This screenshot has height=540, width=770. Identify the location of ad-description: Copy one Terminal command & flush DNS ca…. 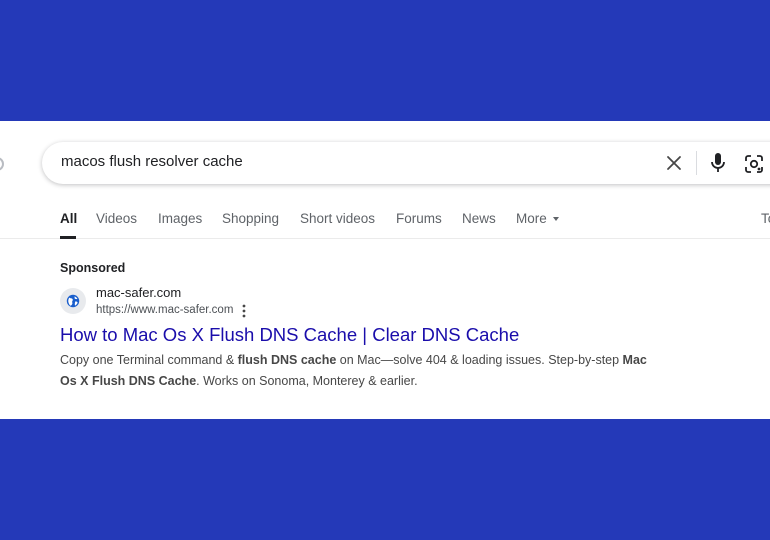
(360, 371).